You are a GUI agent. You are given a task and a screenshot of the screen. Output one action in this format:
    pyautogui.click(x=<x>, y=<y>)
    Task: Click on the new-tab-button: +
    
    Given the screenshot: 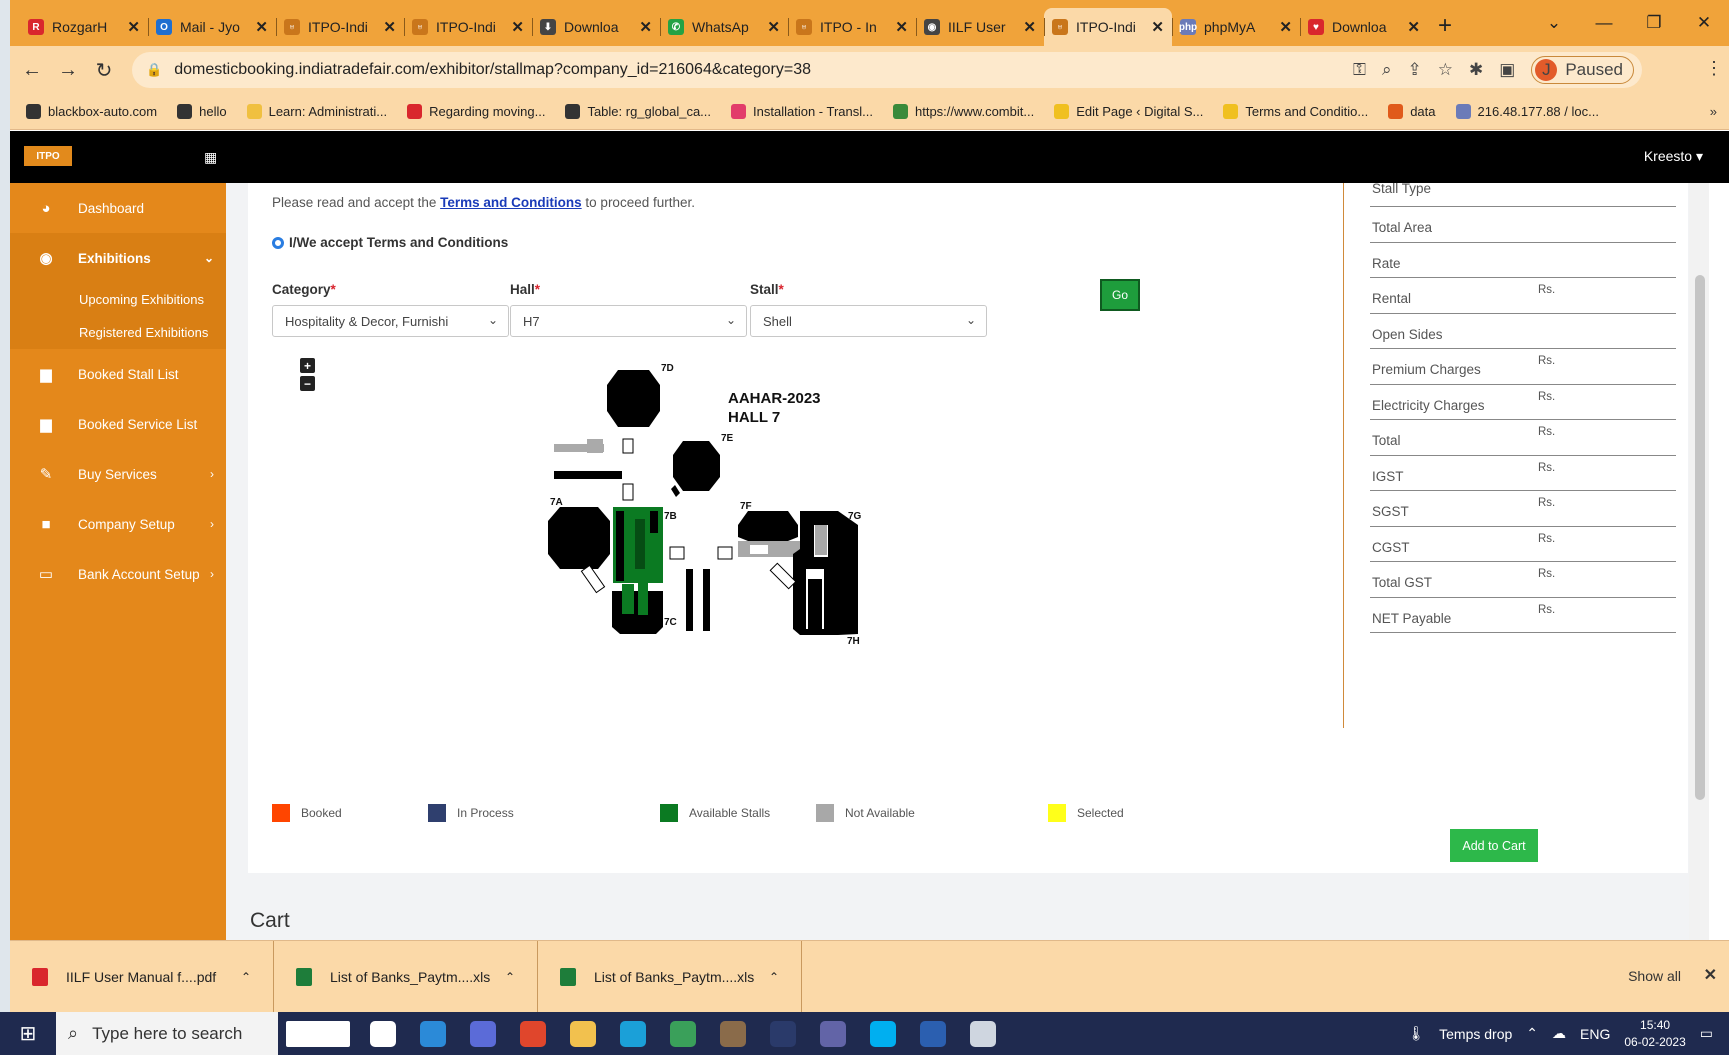 What is the action you would take?
    pyautogui.click(x=1445, y=26)
    